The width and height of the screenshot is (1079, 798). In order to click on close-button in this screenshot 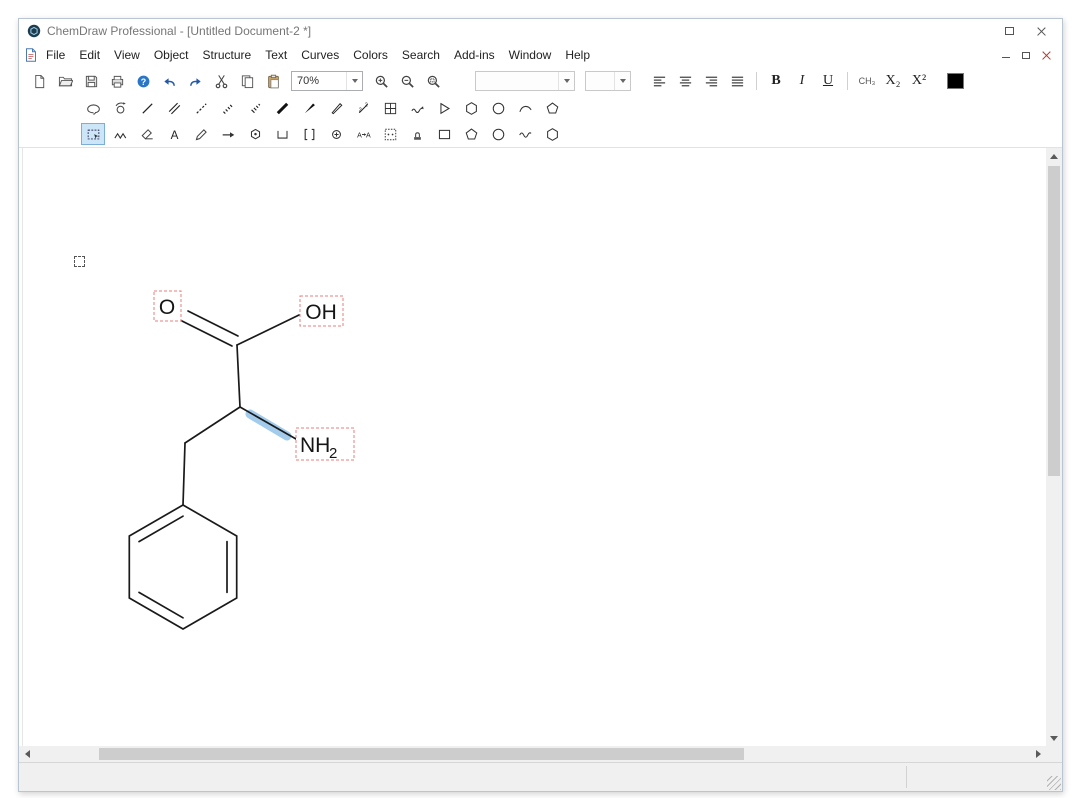, I will do `click(1041, 31)`.